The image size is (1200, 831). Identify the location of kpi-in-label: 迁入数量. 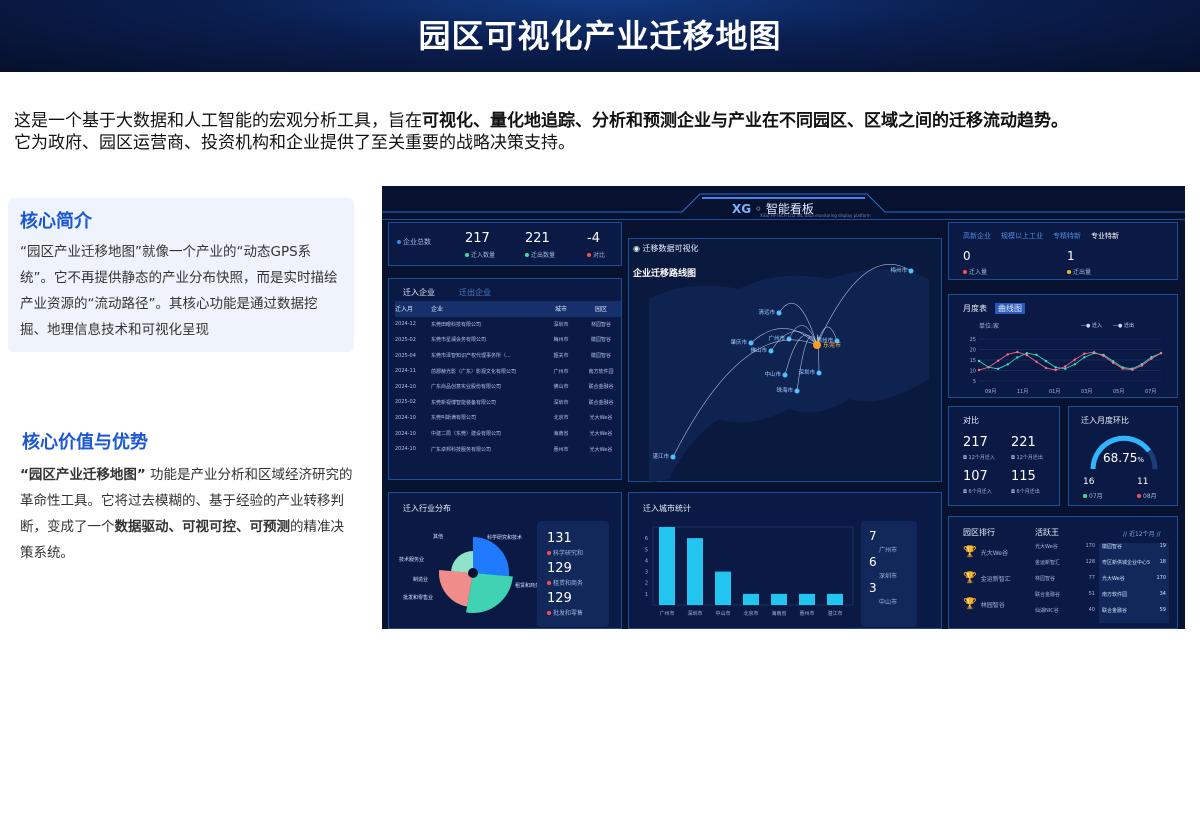
(480, 254).